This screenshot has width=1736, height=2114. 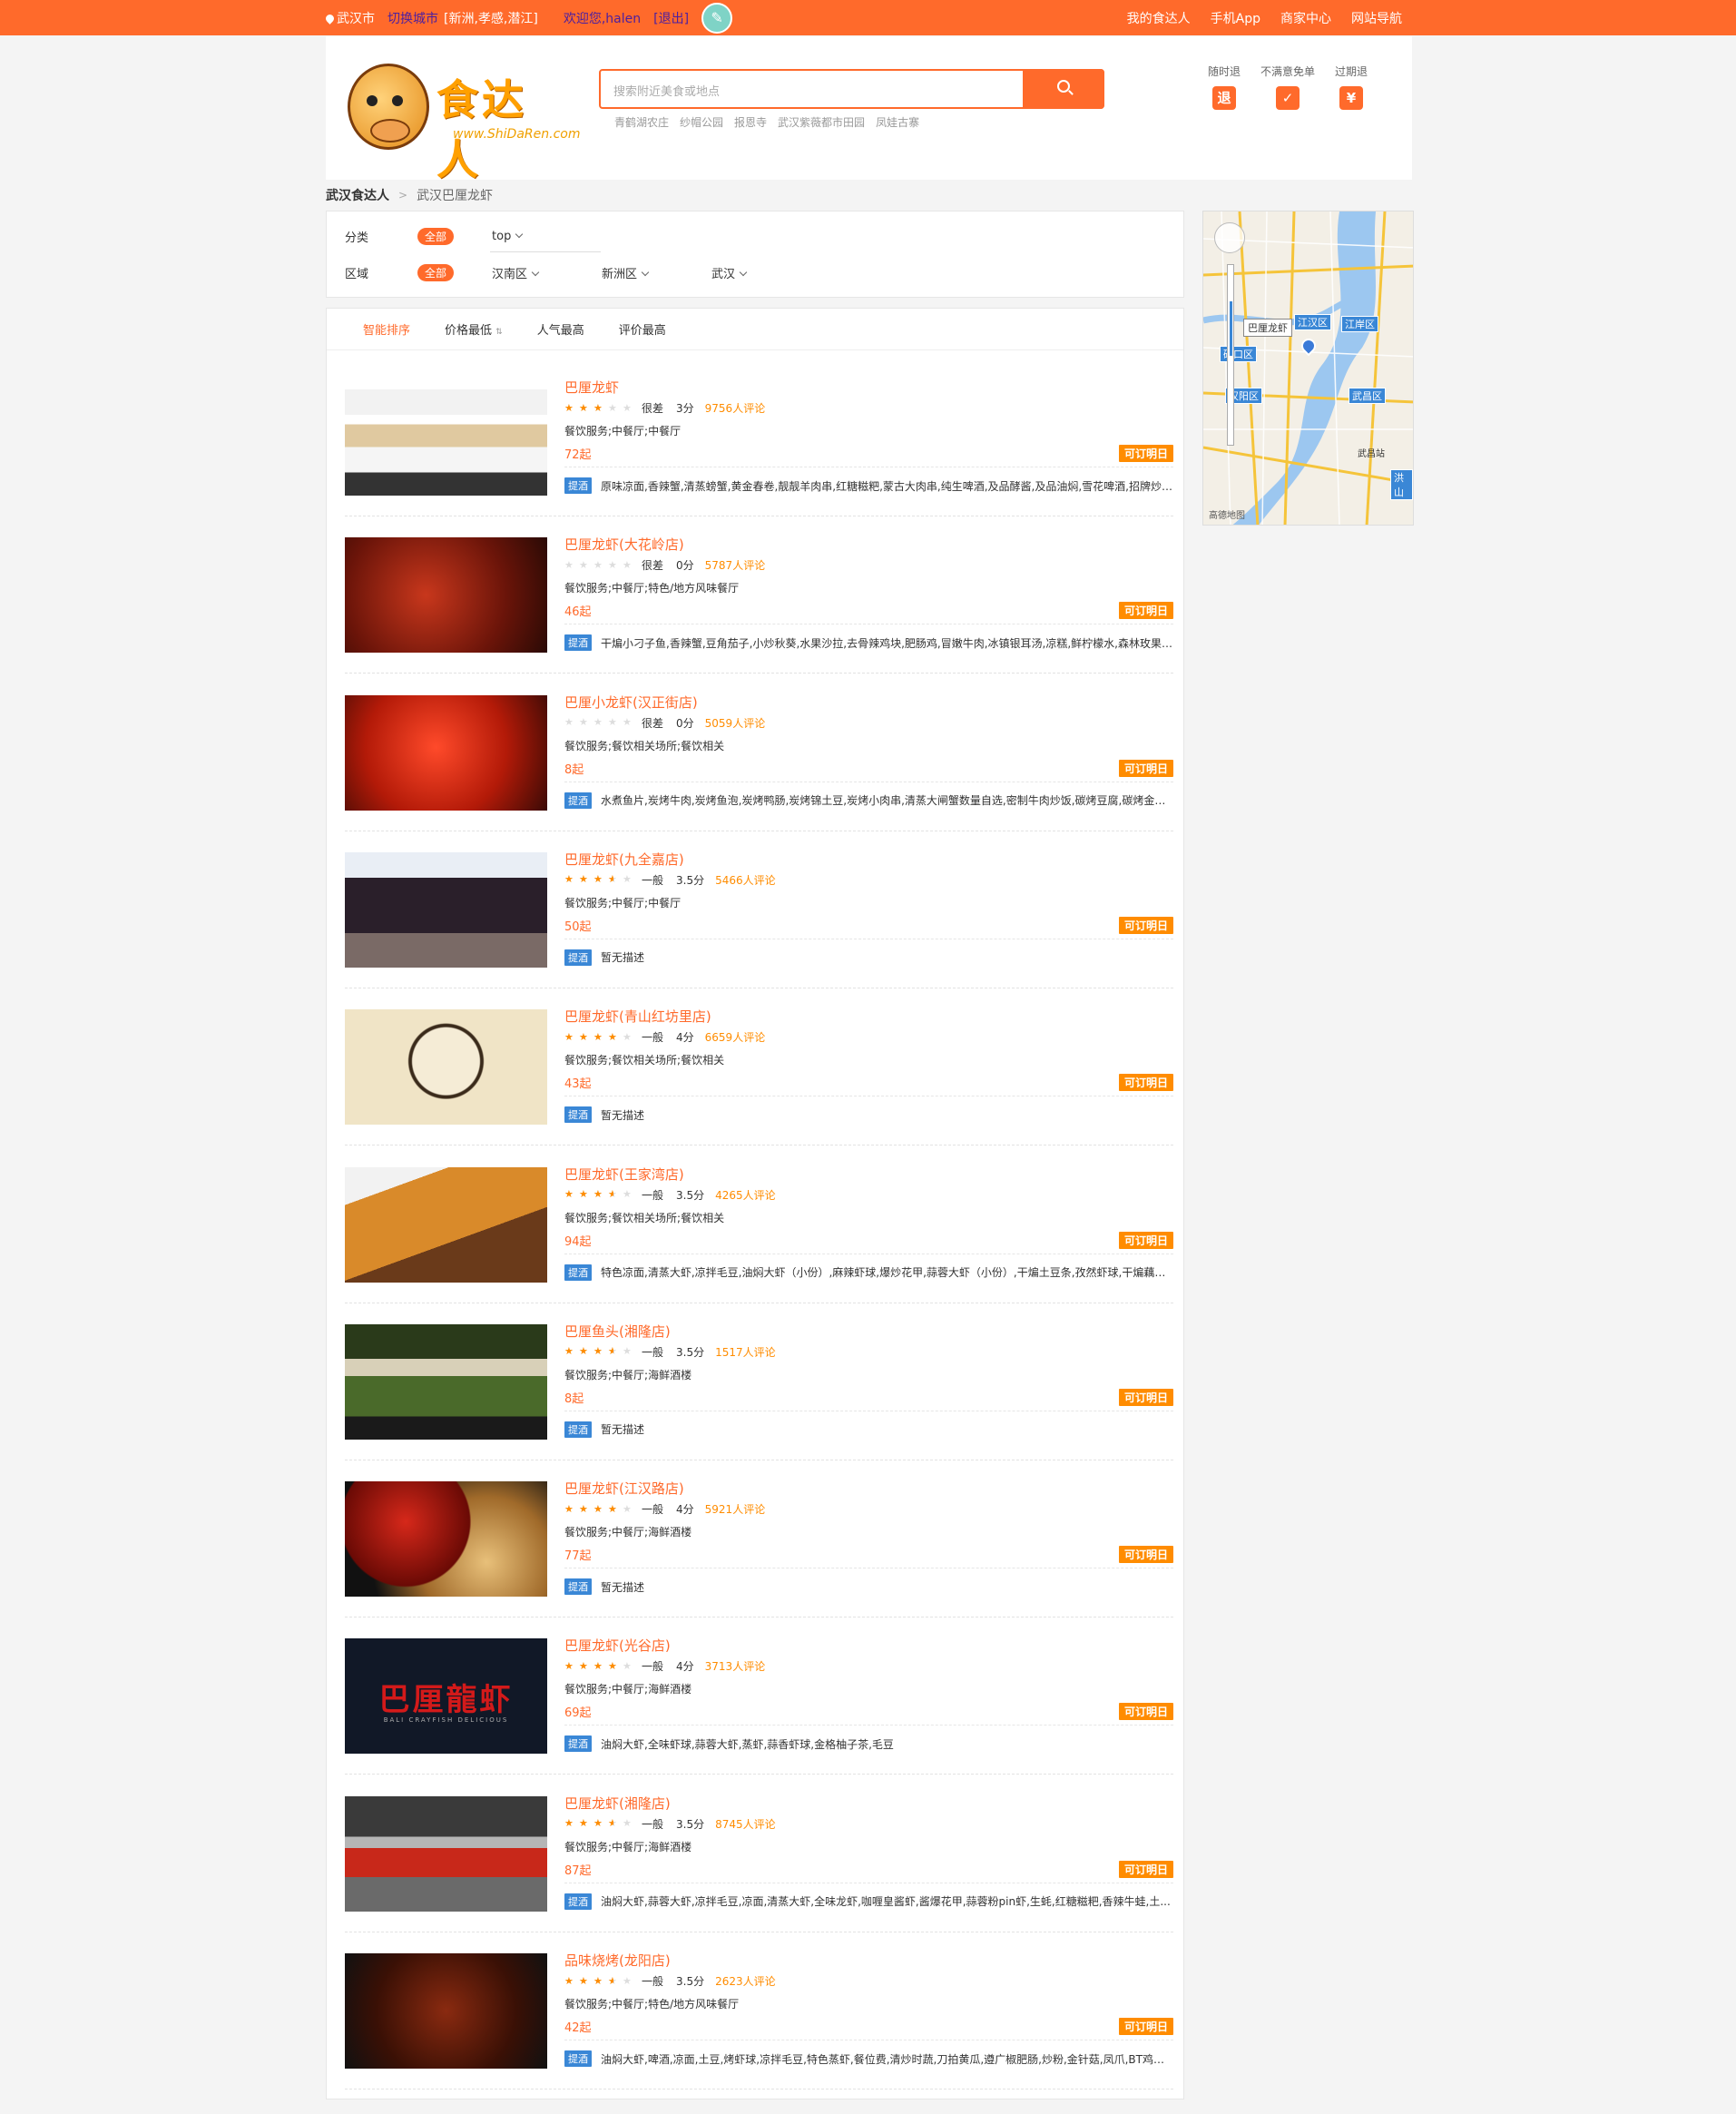 I want to click on restaurant-name: 巴厘龙虾, so click(x=591, y=387).